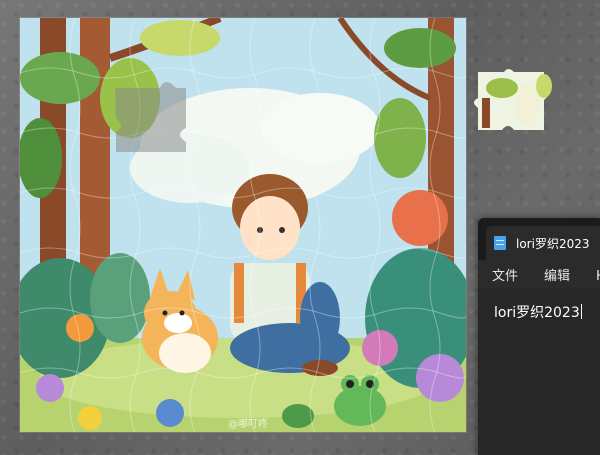 The image size is (600, 455). I want to click on text-editor: lori罗织2023, so click(539, 371).